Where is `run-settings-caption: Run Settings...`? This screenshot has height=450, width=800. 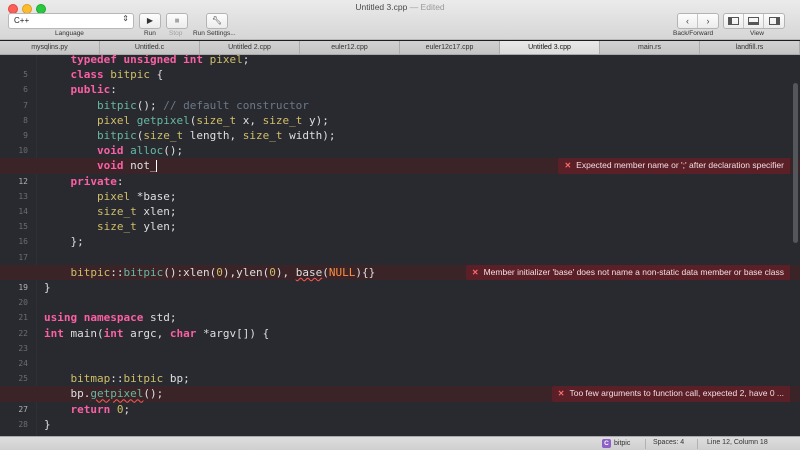
run-settings-caption: Run Settings... is located at coordinates (214, 33).